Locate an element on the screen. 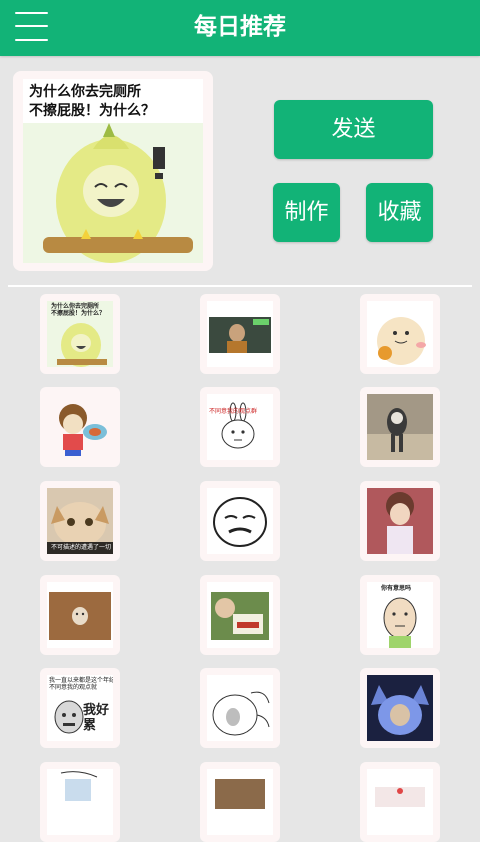  meme-caption: 为什么你去完厕所 不擦屁股！为什么？ is located at coordinates (92, 101).